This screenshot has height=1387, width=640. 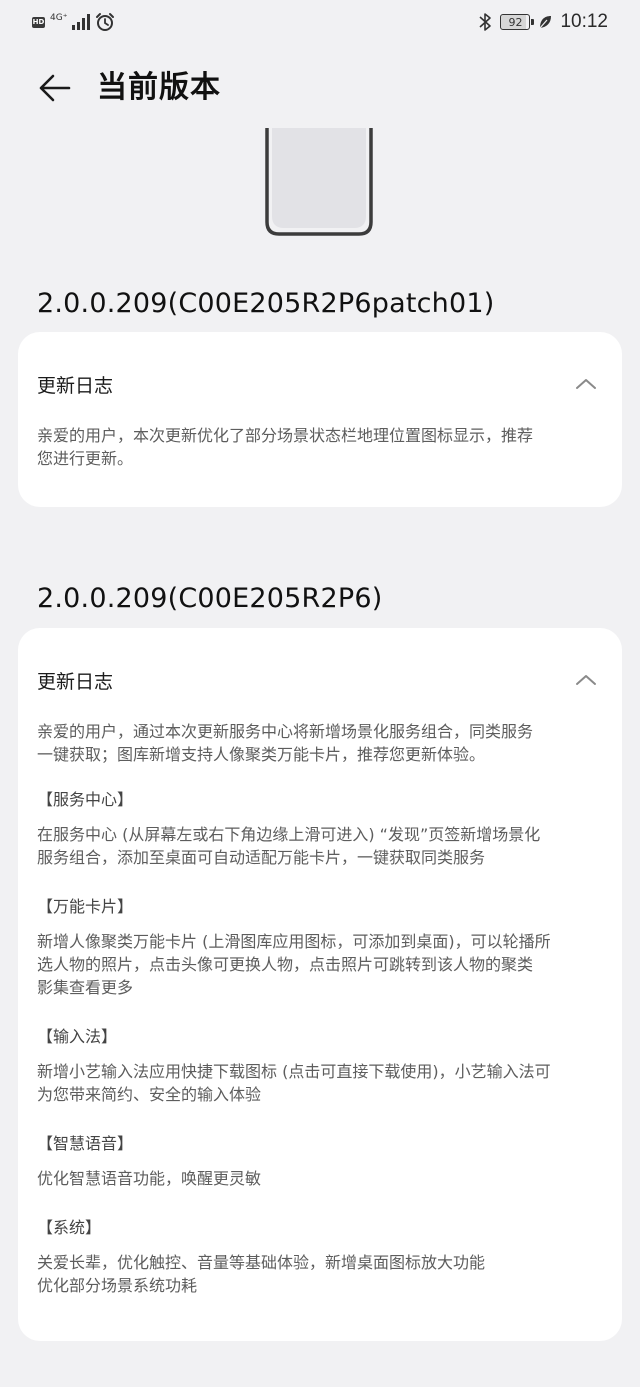 What do you see at coordinates (584, 21) in the screenshot?
I see `status-time: 10:12` at bounding box center [584, 21].